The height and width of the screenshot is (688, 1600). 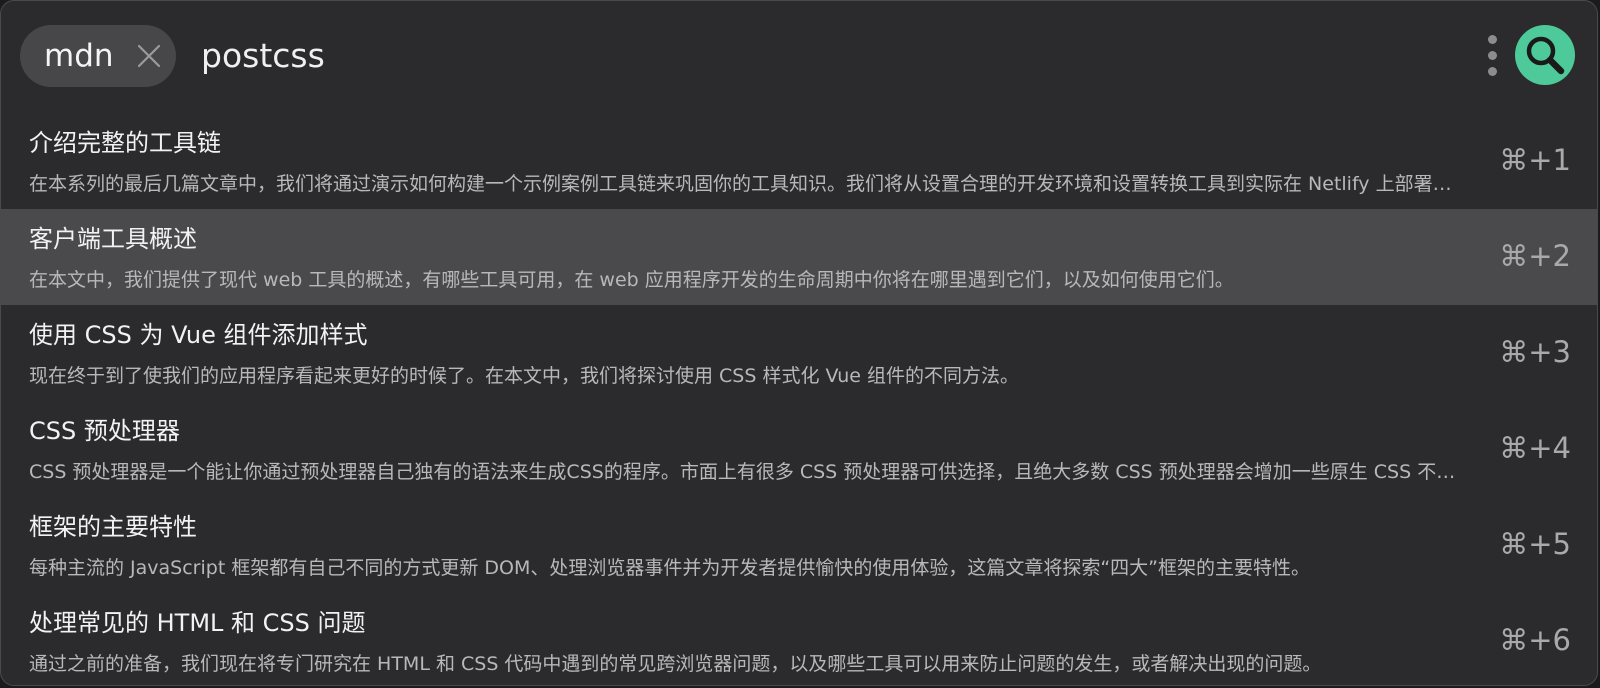 What do you see at coordinates (113, 527) in the screenshot?
I see `result-title: 框架的主要特性` at bounding box center [113, 527].